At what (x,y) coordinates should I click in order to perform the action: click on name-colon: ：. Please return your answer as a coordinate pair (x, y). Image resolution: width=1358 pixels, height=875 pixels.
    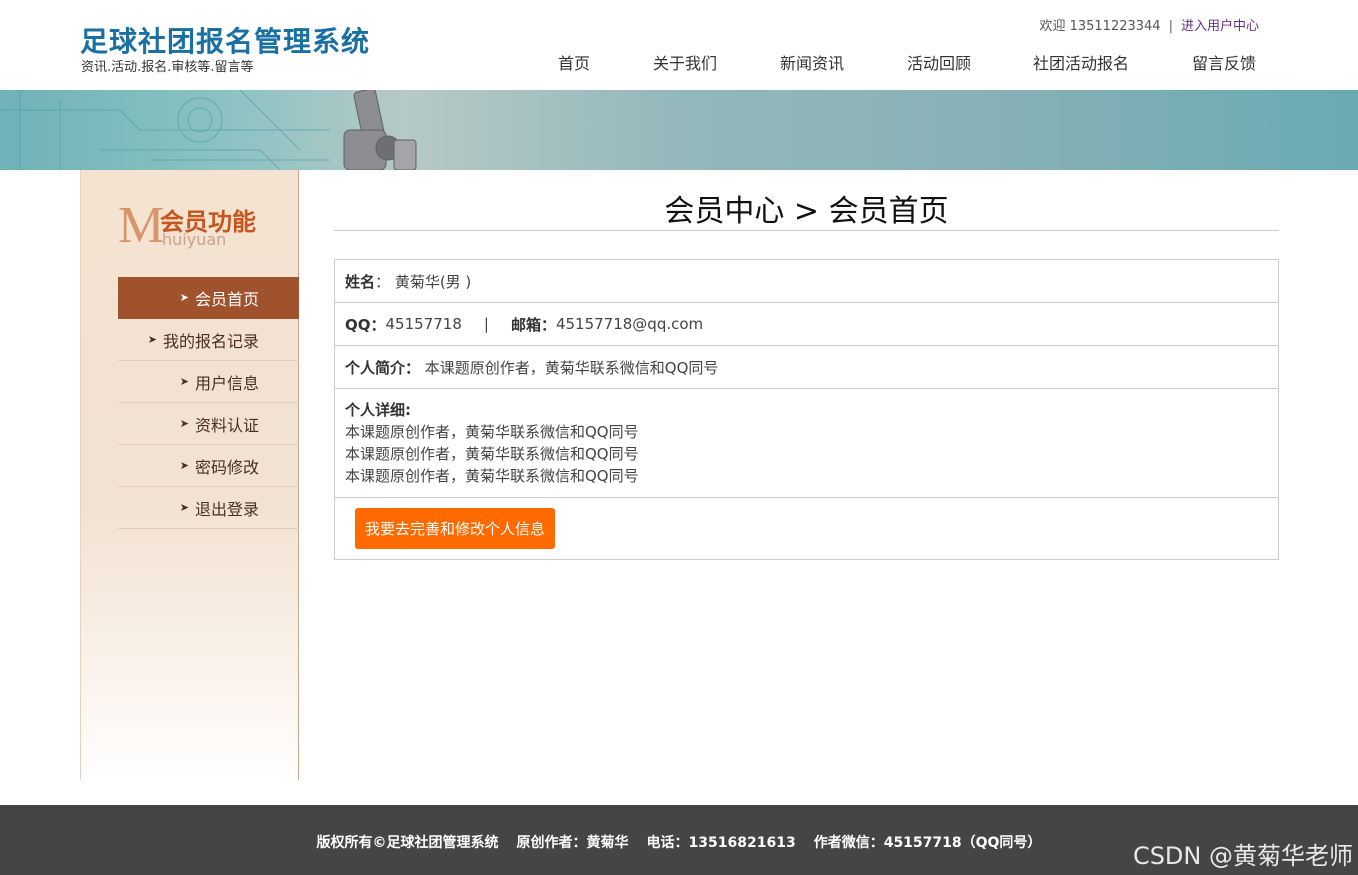
    Looking at the image, I should click on (383, 281).